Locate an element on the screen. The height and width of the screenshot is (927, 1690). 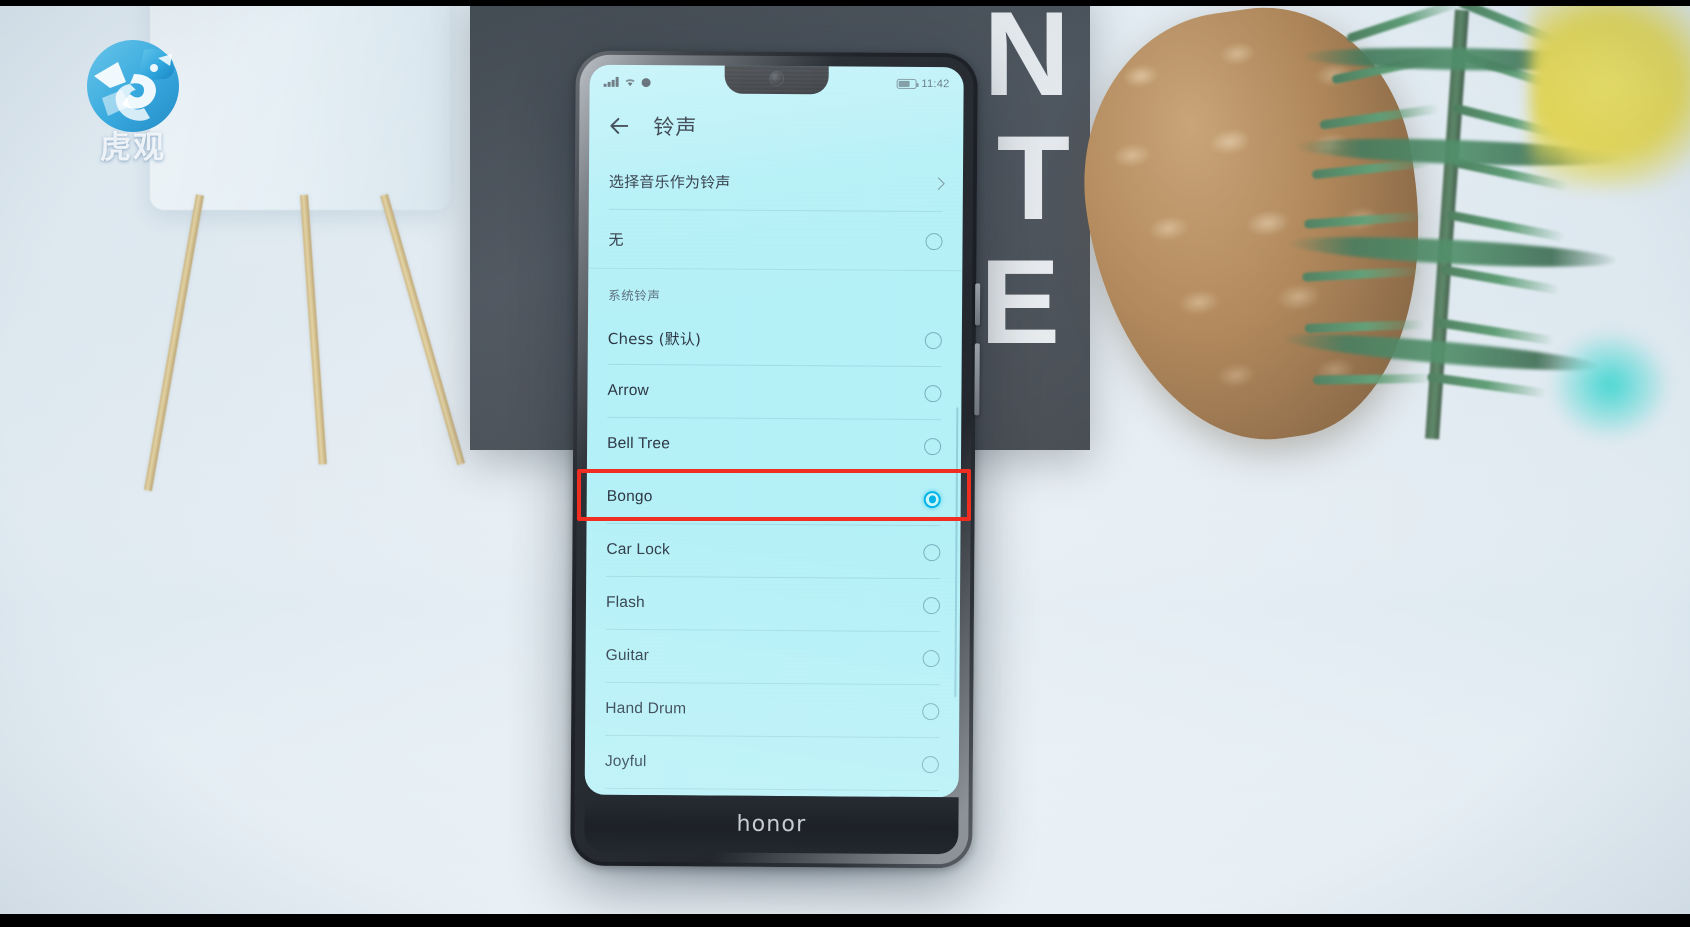
row-none: 无 is located at coordinates (775, 240).